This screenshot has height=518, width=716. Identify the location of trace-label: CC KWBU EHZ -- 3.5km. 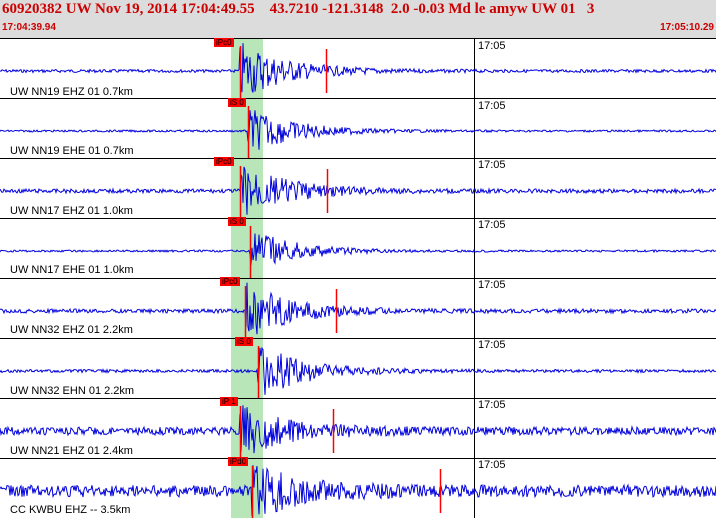
(70, 510).